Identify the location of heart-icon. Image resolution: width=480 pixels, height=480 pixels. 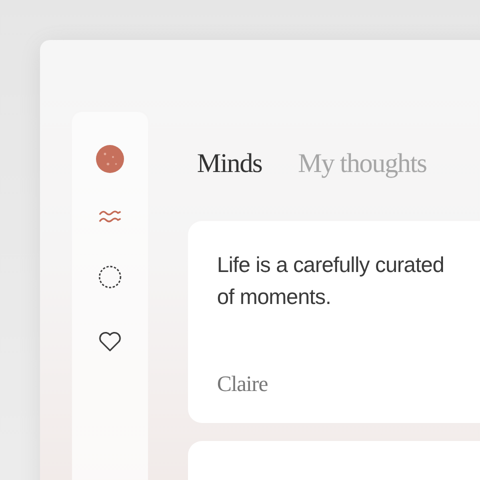
(110, 341).